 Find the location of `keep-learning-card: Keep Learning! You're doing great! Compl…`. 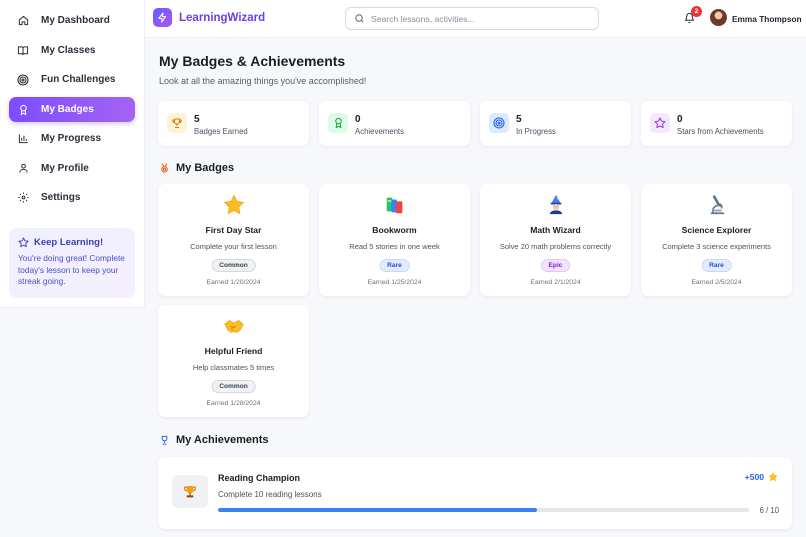

keep-learning-card: Keep Learning! You're doing great! Compl… is located at coordinates (72, 263).